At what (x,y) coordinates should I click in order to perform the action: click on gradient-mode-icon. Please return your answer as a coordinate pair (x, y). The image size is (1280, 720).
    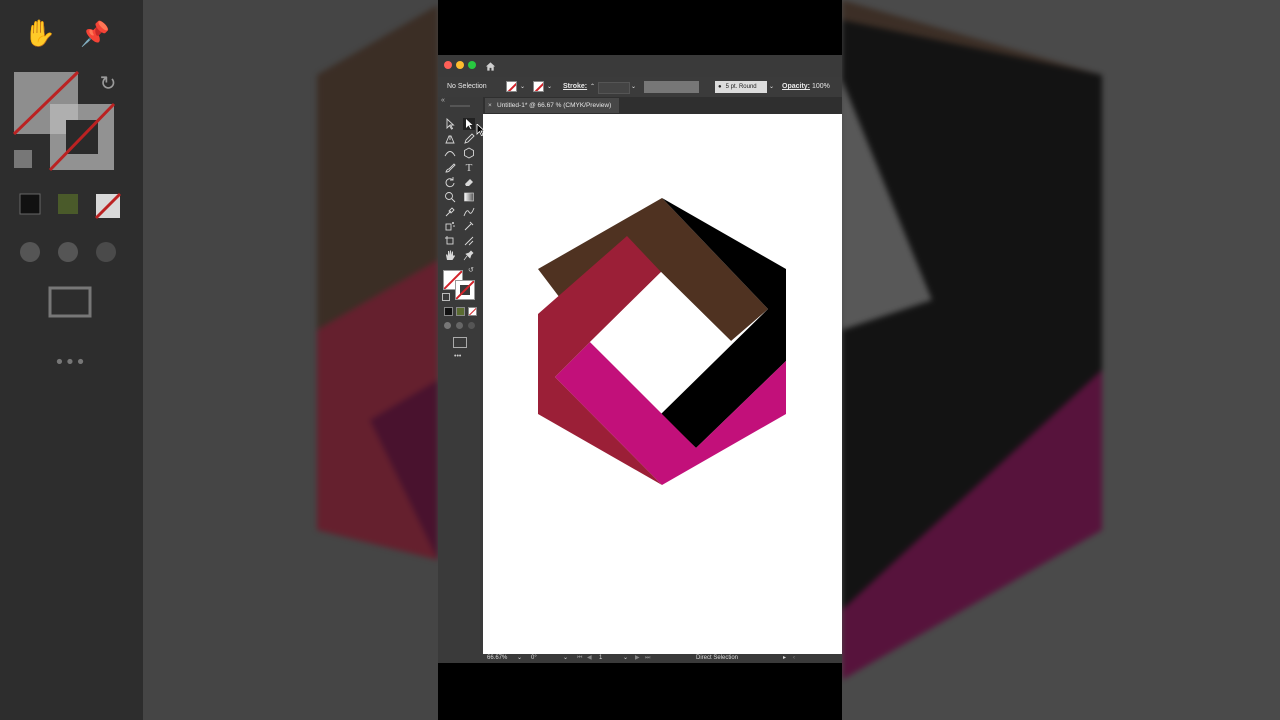
    Looking at the image, I should click on (460, 311).